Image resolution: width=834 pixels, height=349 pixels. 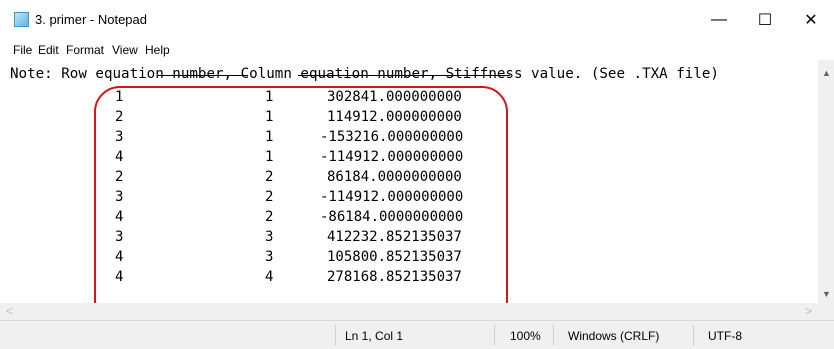 What do you see at coordinates (808, 311) in the screenshot?
I see `scroll-right-icon: >` at bounding box center [808, 311].